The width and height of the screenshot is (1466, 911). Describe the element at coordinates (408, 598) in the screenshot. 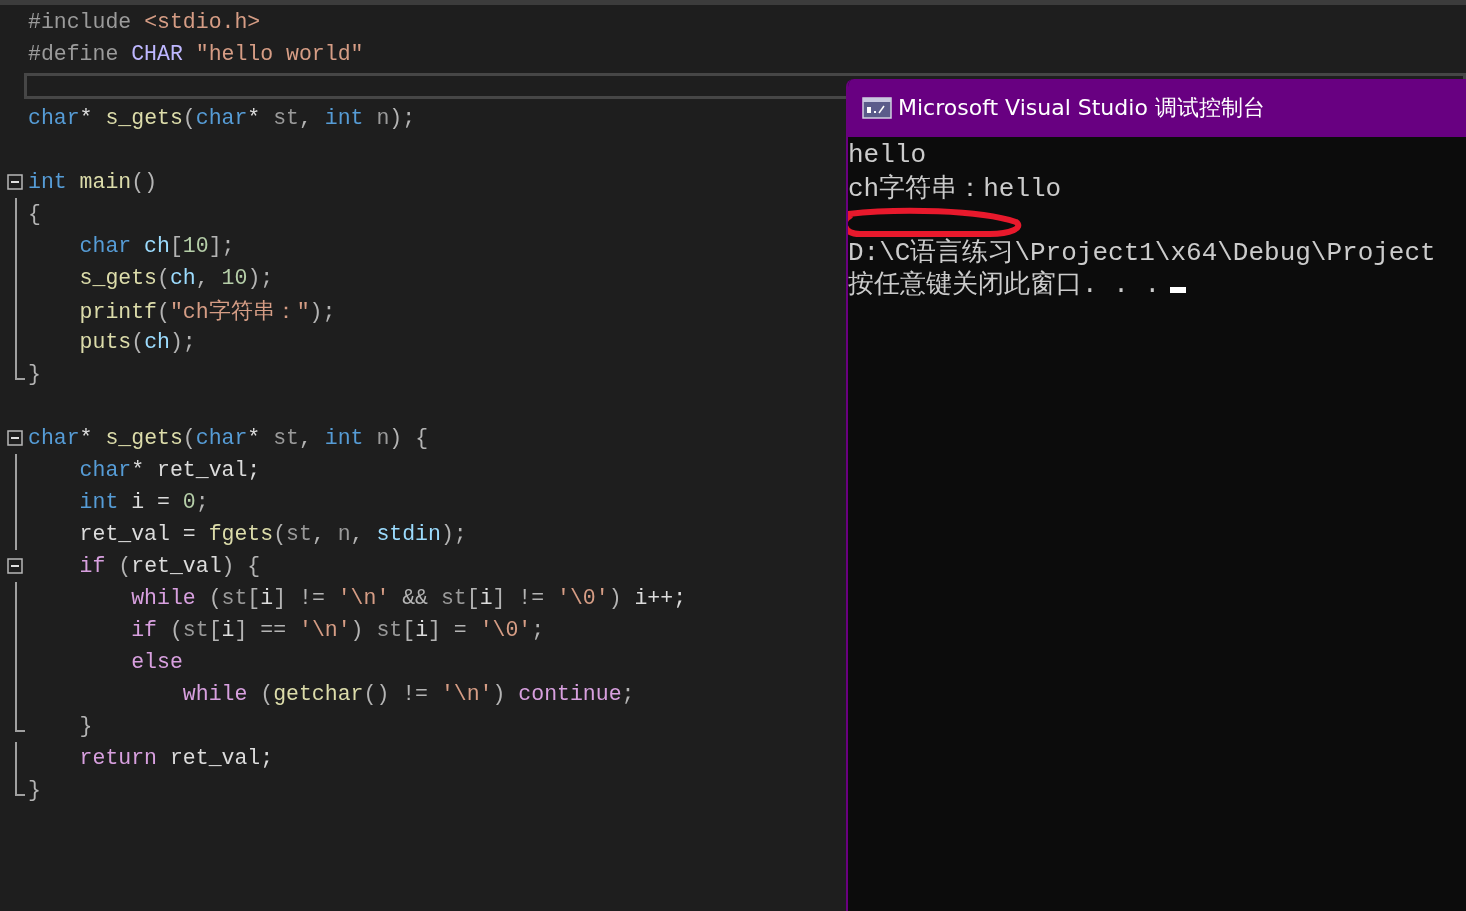

I see `code-line: while (st[i] != '\n' && st[i] != '\0') i++;` at that location.